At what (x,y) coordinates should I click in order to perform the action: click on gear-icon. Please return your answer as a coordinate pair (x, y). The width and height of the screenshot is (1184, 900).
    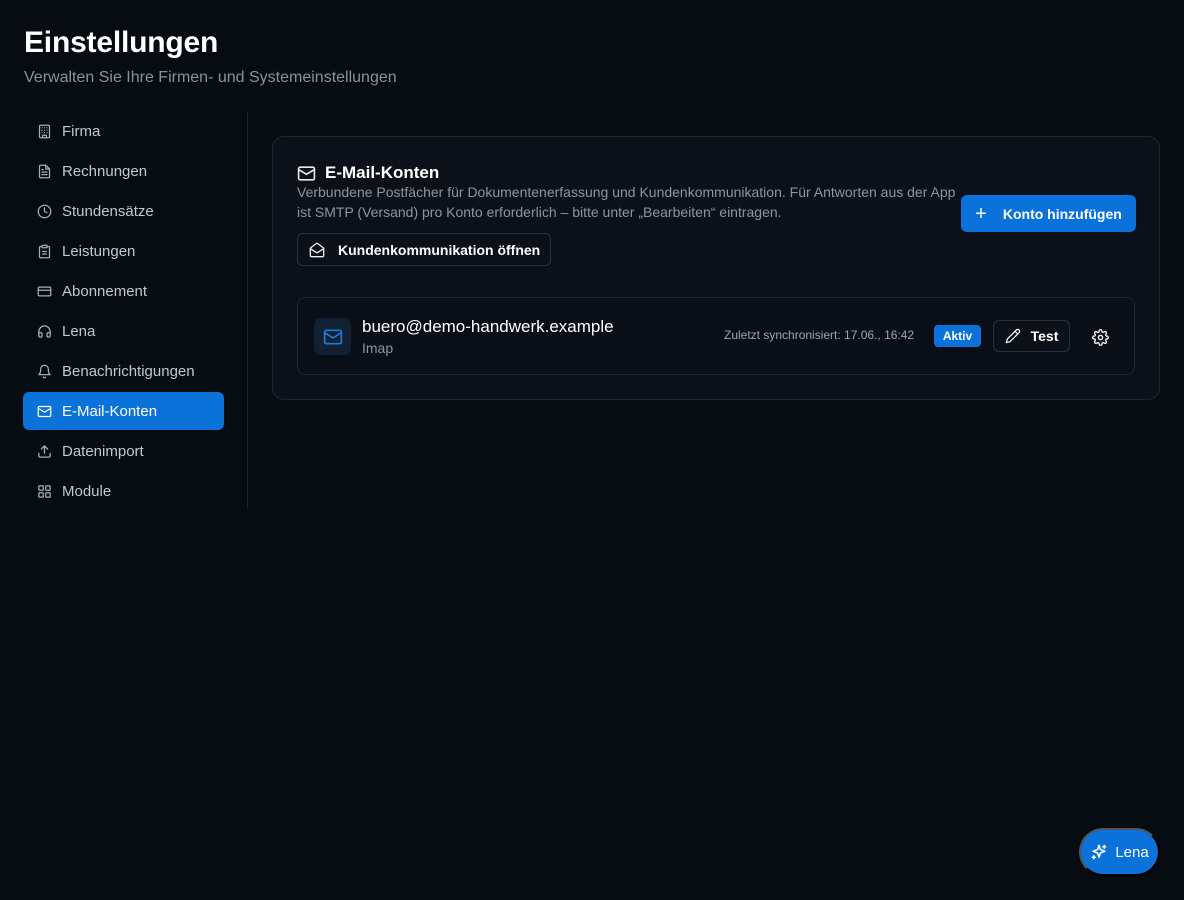
    Looking at the image, I should click on (1100, 337).